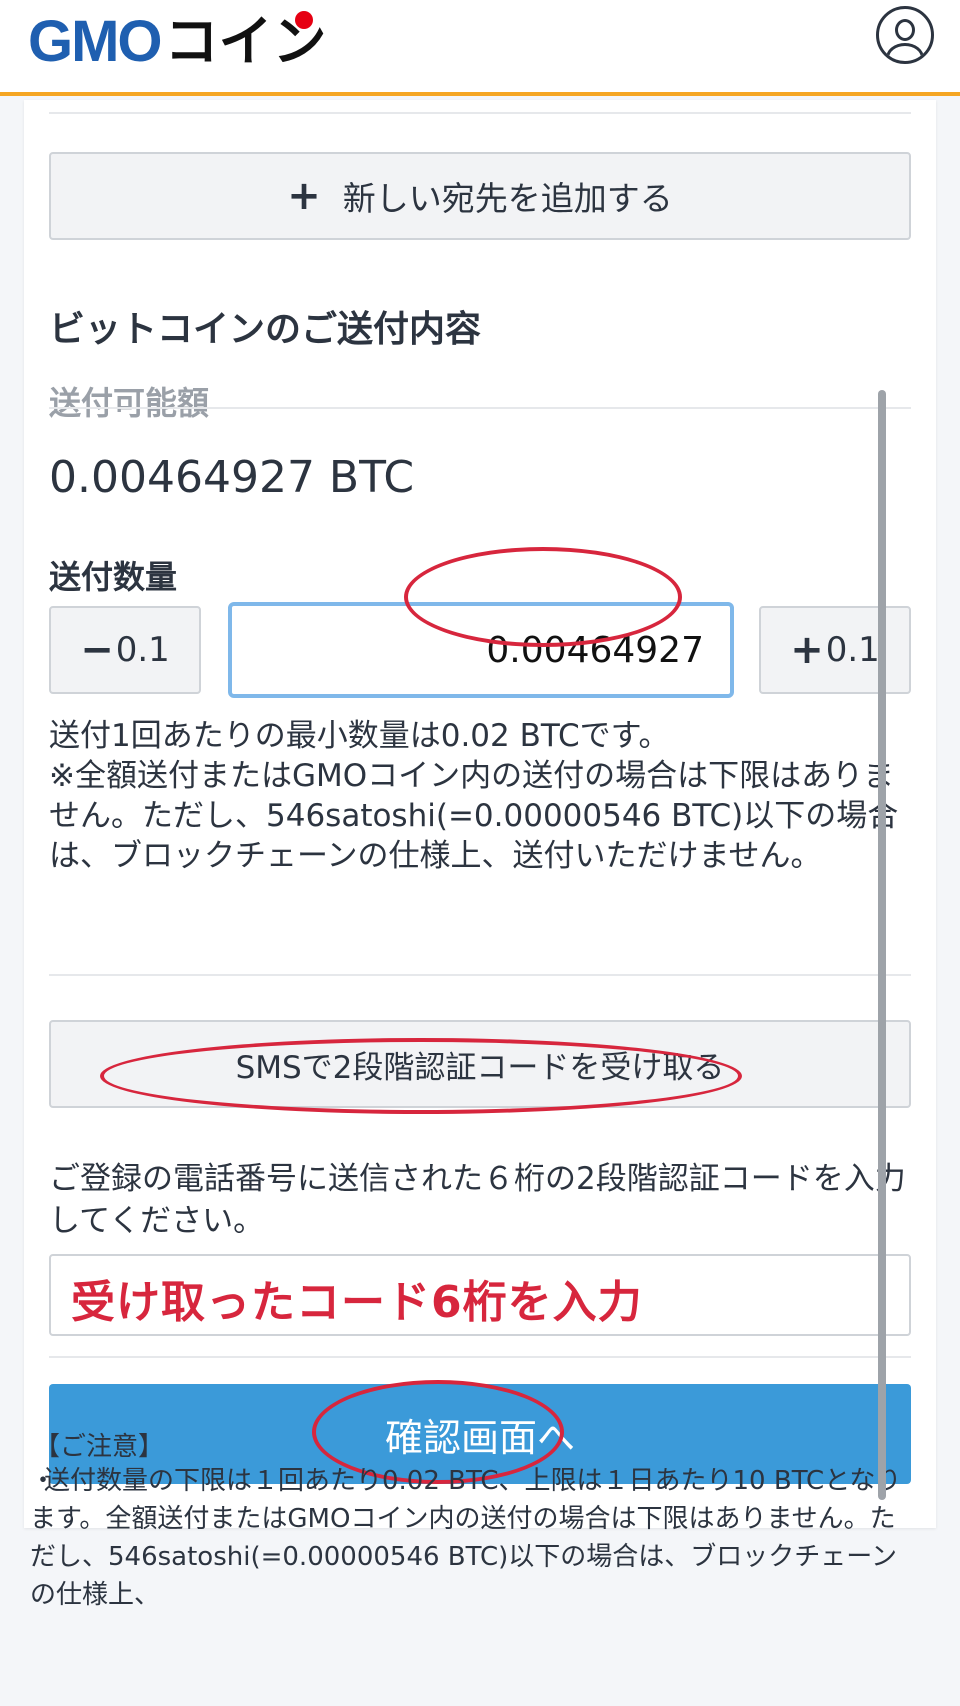 The width and height of the screenshot is (960, 1706). I want to click on increment-label: 0.1, so click(852, 650).